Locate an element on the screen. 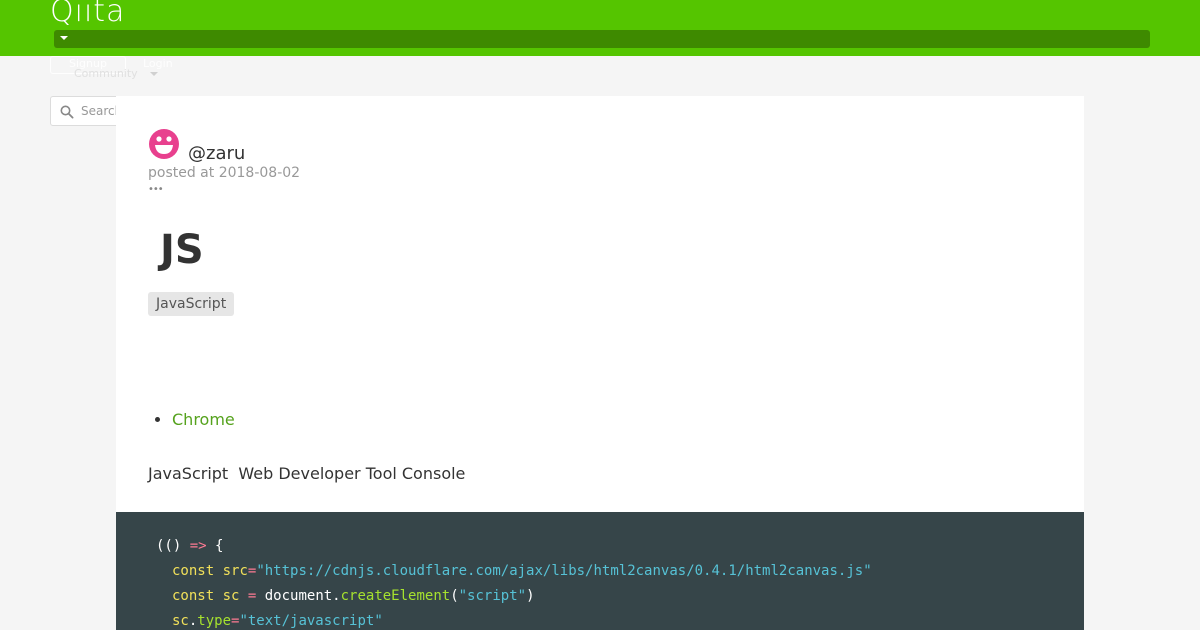 Image resolution: width=1200 pixels, height=630 pixels. list-item: Chrome is located at coordinates (203, 420).